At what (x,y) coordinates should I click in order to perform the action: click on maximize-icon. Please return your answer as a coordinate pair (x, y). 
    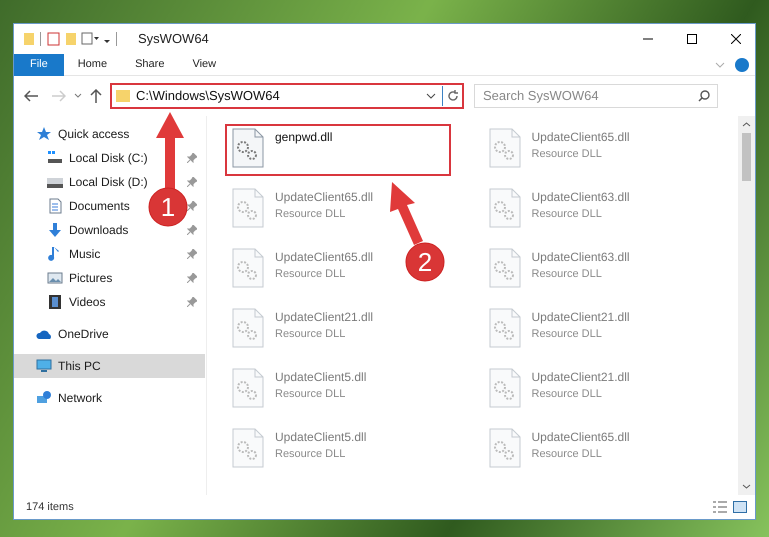
    Looking at the image, I should click on (692, 39).